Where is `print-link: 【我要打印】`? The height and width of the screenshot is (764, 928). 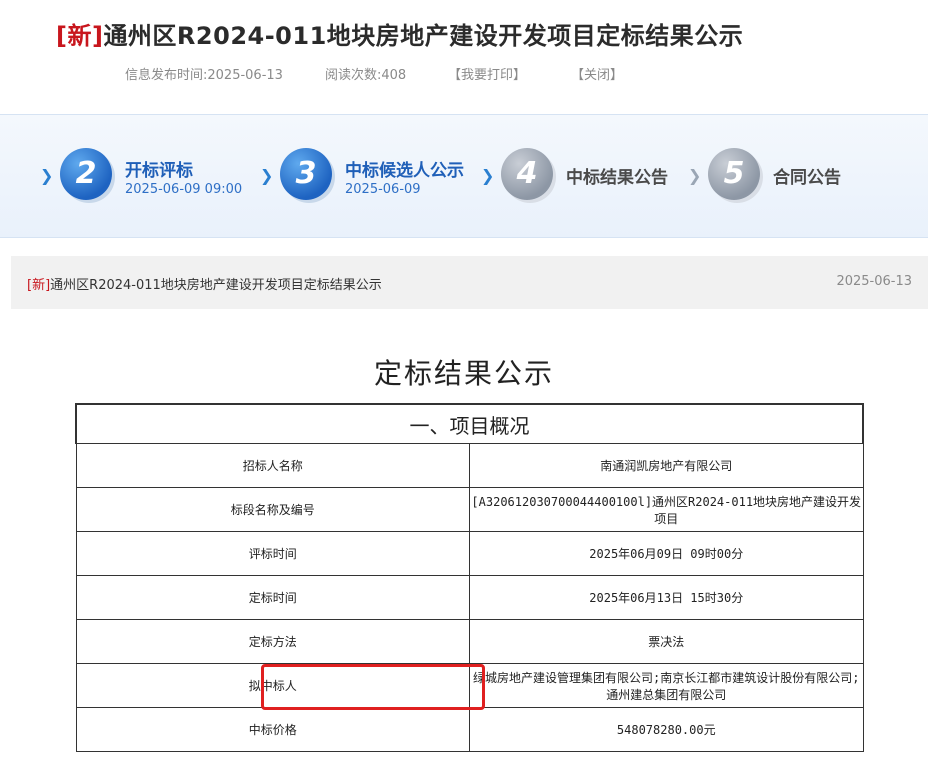
print-link: 【我要打印】 is located at coordinates (487, 73).